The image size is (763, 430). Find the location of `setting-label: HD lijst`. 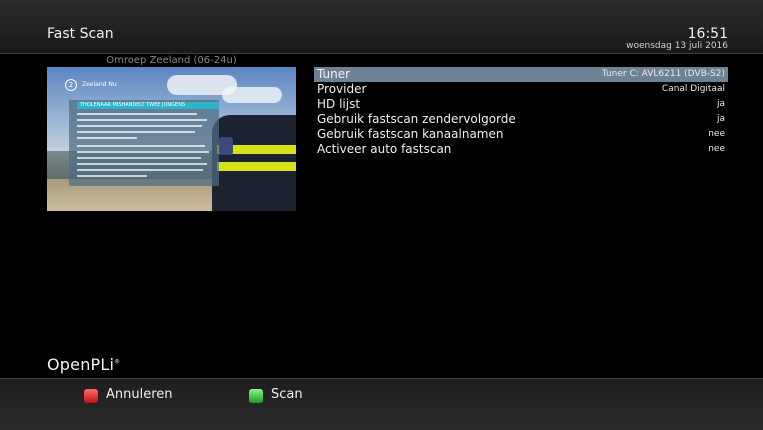

setting-label: HD lijst is located at coordinates (339, 104).